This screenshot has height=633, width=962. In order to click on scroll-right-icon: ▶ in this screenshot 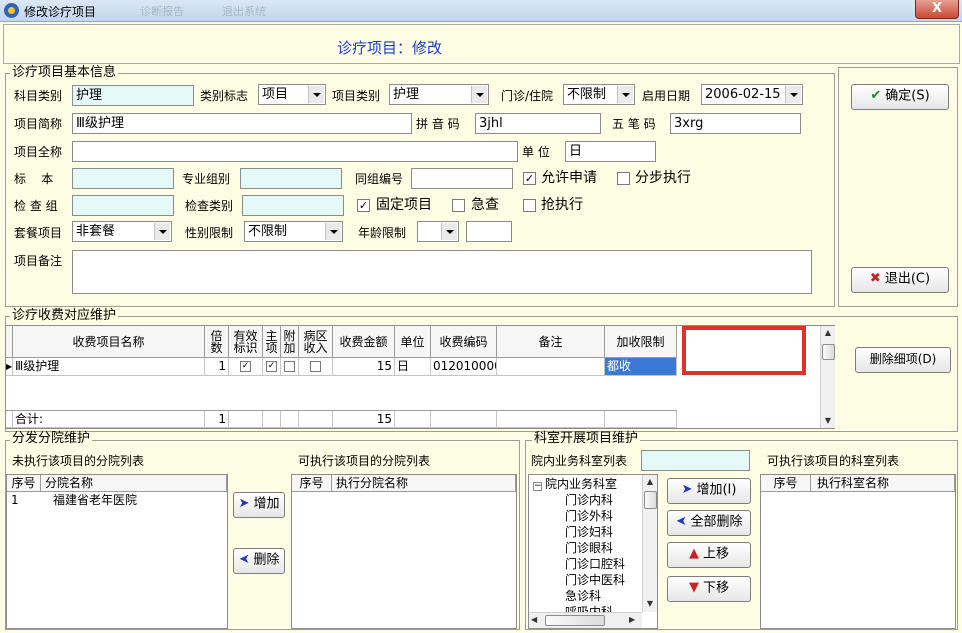, I will do `click(632, 619)`.